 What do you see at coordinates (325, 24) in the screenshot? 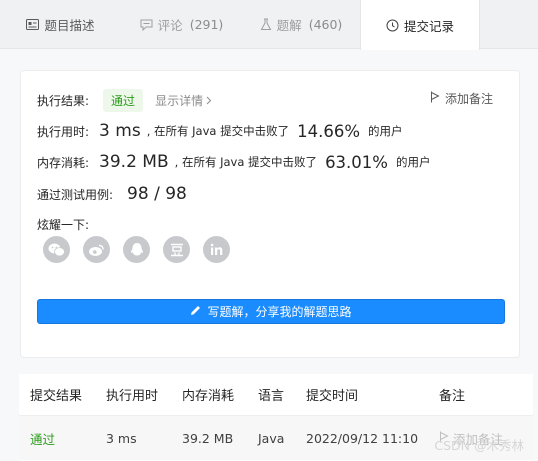
I see `tab-count: (460)` at bounding box center [325, 24].